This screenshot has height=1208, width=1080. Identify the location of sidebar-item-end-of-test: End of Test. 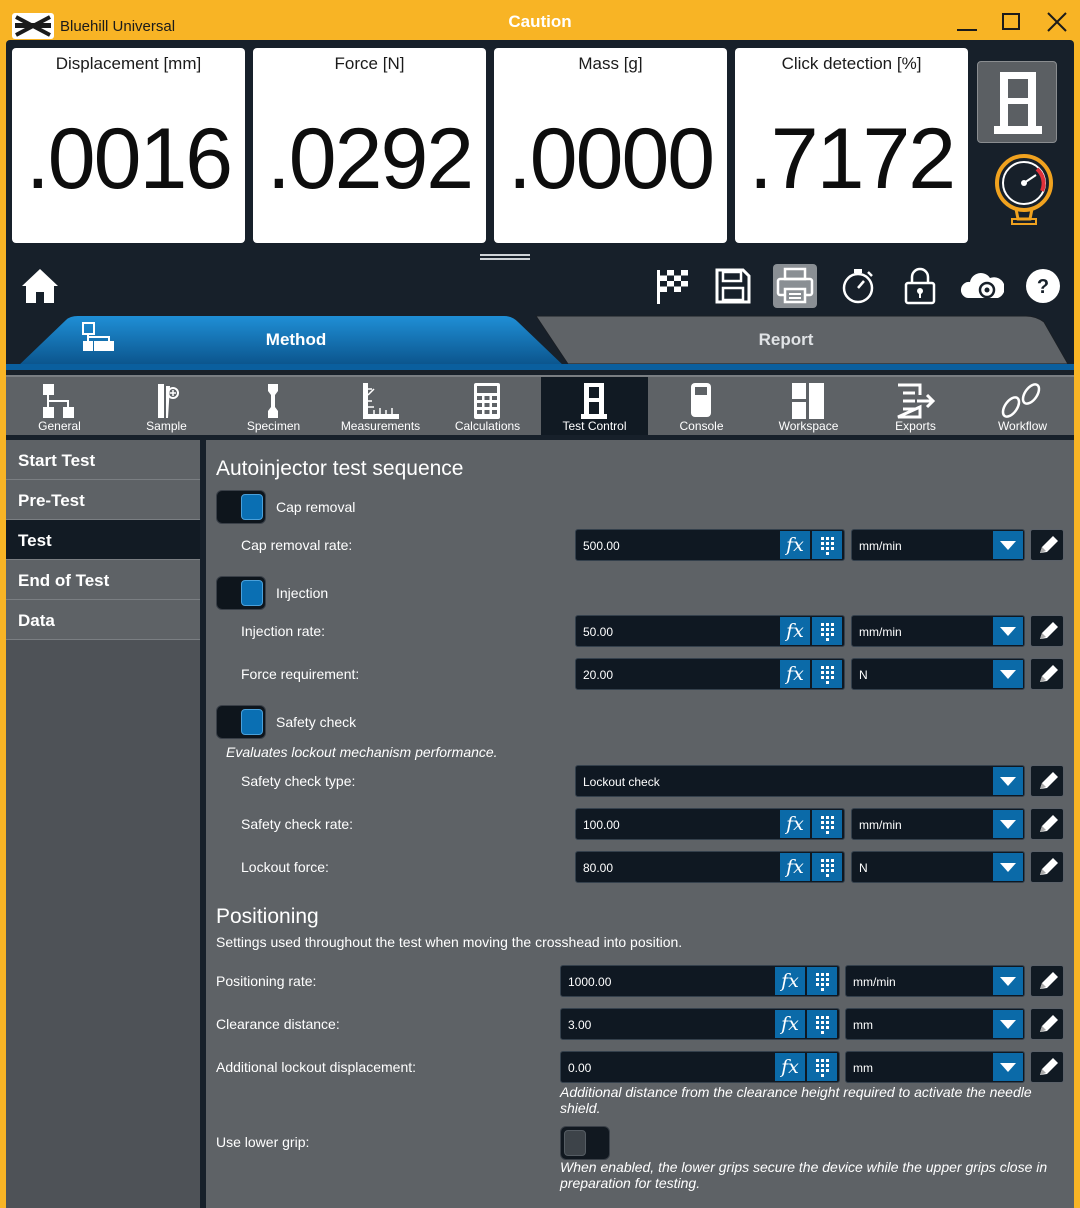
(103, 580).